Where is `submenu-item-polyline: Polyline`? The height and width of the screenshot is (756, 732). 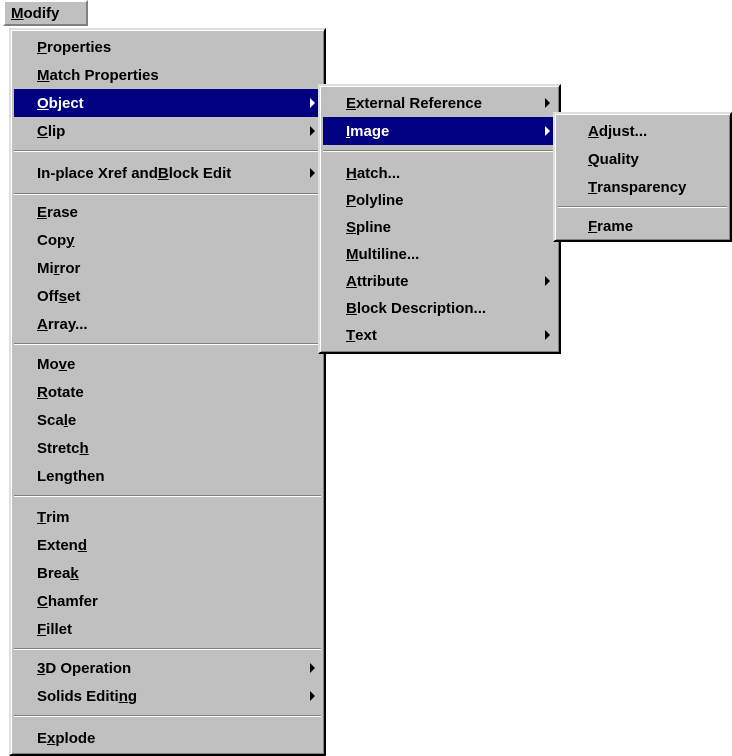 submenu-item-polyline: Polyline is located at coordinates (439, 200).